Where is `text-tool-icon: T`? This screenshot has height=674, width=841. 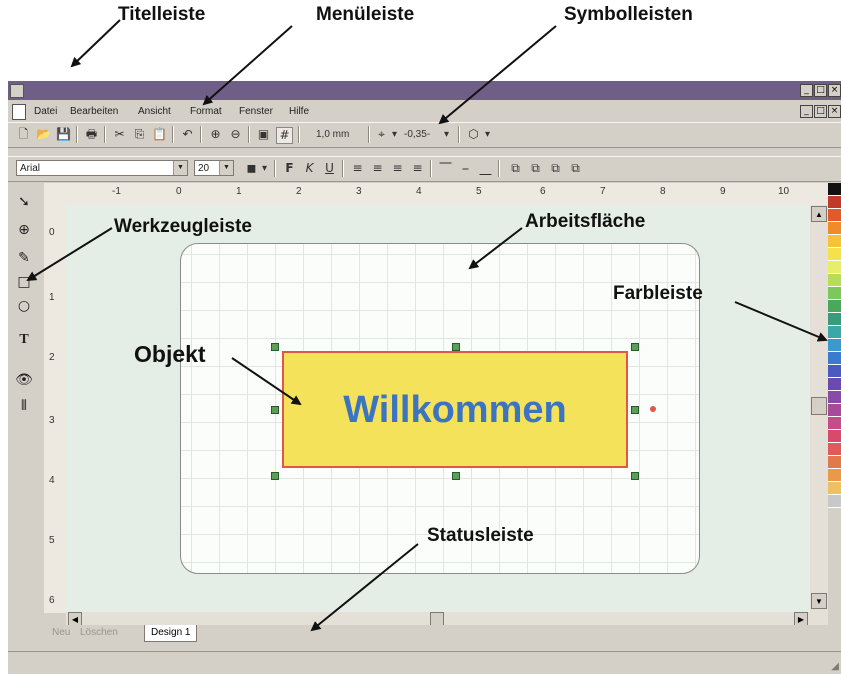
text-tool-icon: T is located at coordinates (24, 340).